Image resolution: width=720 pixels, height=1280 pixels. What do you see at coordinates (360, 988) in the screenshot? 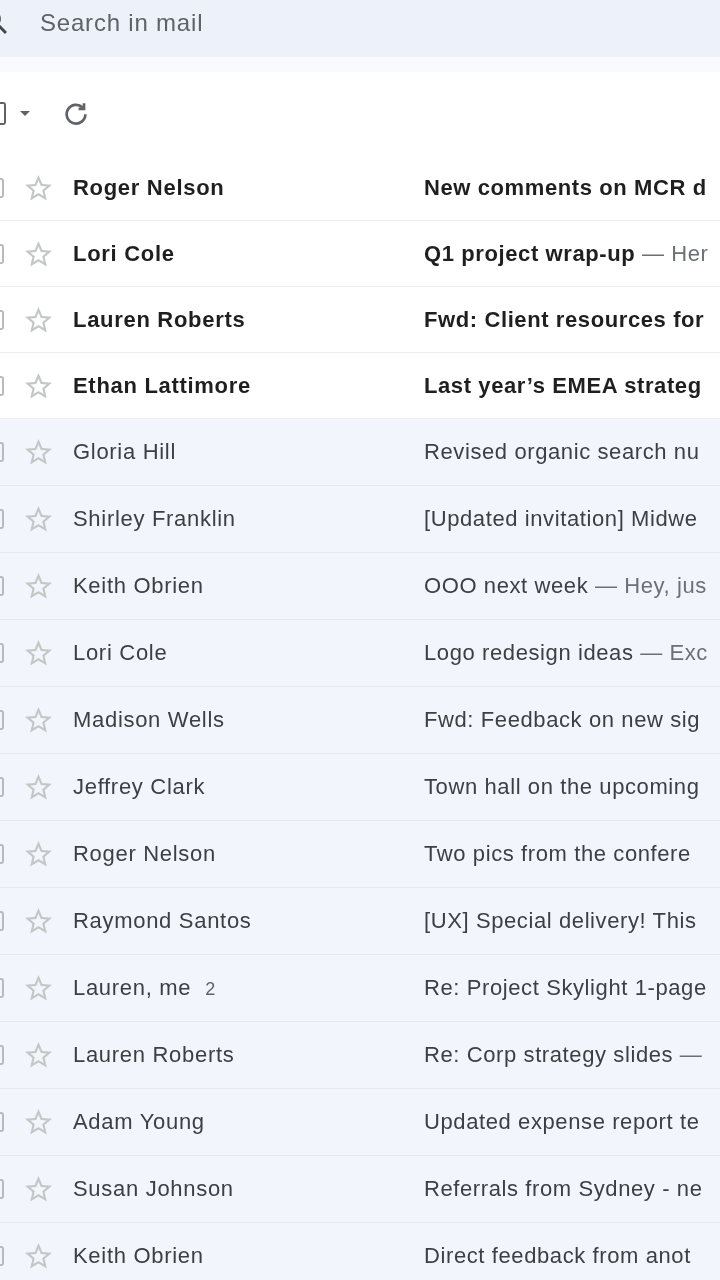
I see `email-row: Lauren, me 2 Re: Project Skylight 1-page` at bounding box center [360, 988].